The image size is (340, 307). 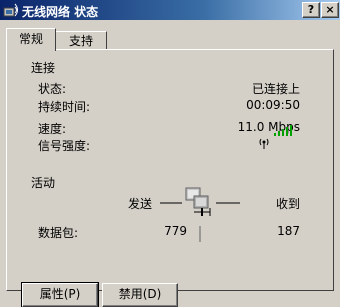 What do you see at coordinates (10, 10) in the screenshot?
I see `wireless-network-icon` at bounding box center [10, 10].